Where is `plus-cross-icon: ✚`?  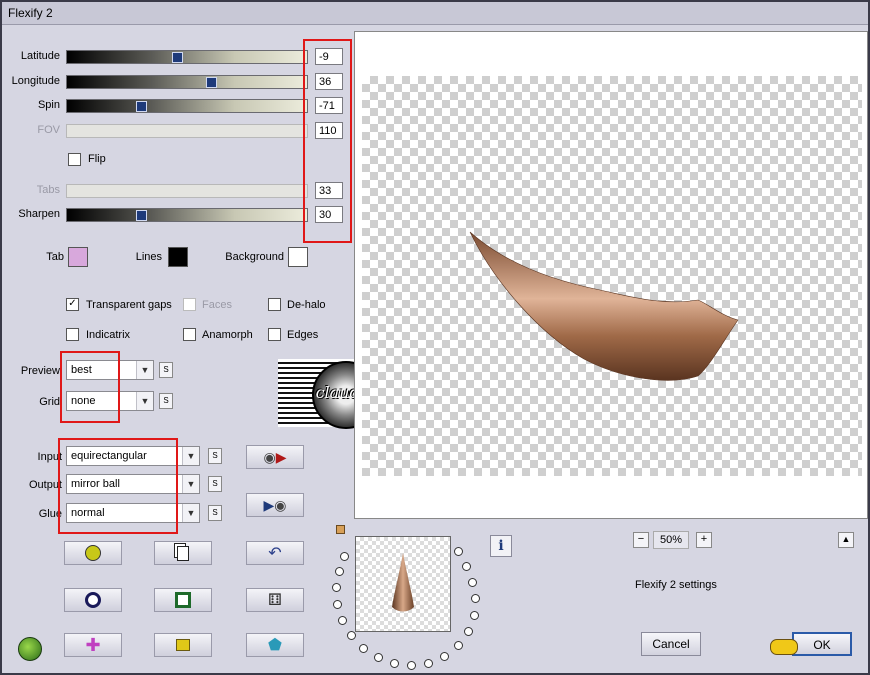 plus-cross-icon: ✚ is located at coordinates (93, 644).